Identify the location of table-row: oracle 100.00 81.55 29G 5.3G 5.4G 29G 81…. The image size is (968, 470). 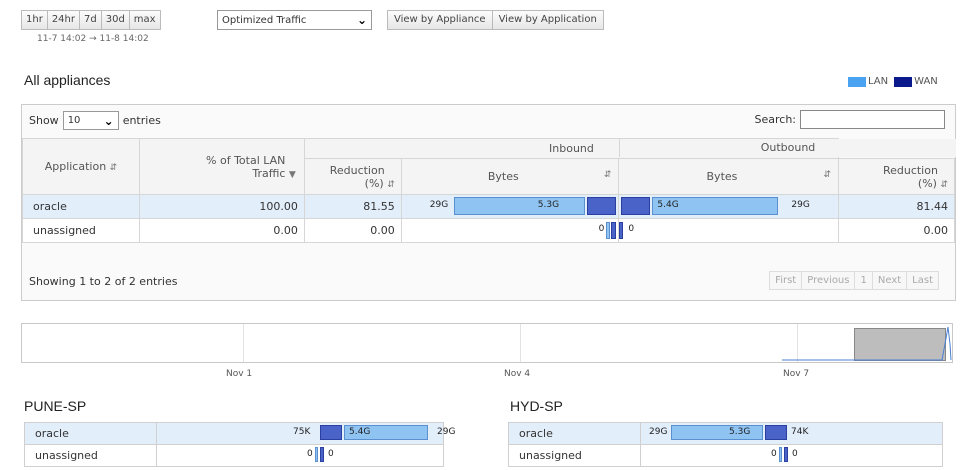
(488, 206).